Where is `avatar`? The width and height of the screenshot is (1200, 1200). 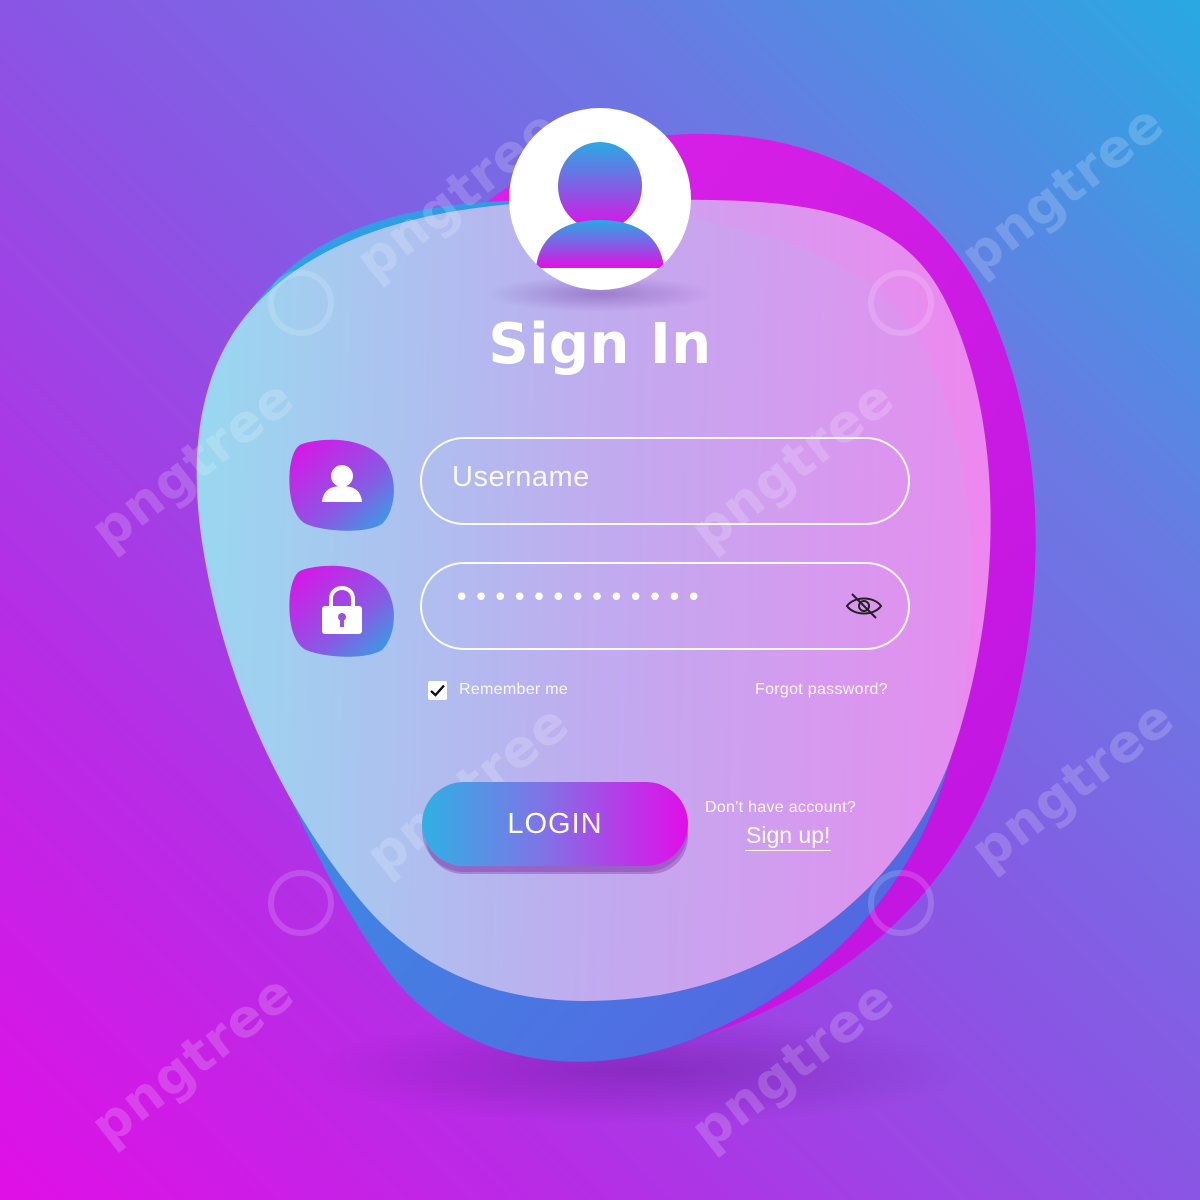
avatar is located at coordinates (600, 199).